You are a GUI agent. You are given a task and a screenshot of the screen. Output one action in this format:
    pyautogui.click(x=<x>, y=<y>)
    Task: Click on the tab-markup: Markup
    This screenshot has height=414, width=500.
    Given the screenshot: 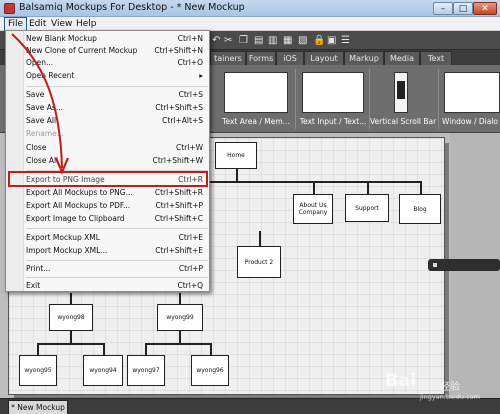 What is the action you would take?
    pyautogui.click(x=364, y=58)
    